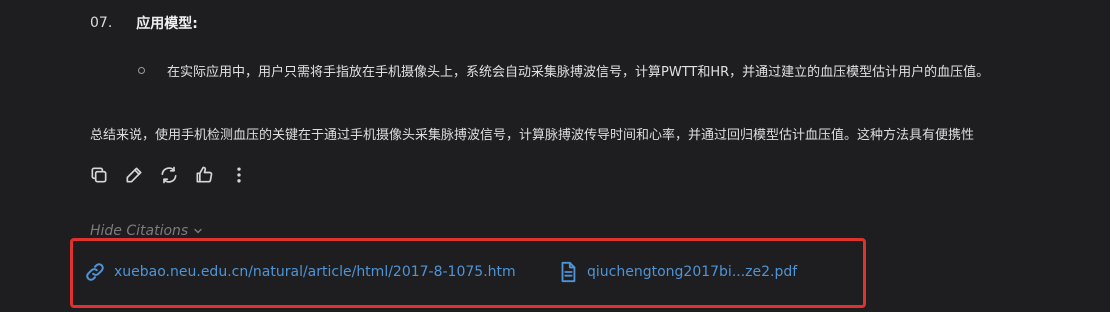  I want to click on edit-button, so click(134, 175).